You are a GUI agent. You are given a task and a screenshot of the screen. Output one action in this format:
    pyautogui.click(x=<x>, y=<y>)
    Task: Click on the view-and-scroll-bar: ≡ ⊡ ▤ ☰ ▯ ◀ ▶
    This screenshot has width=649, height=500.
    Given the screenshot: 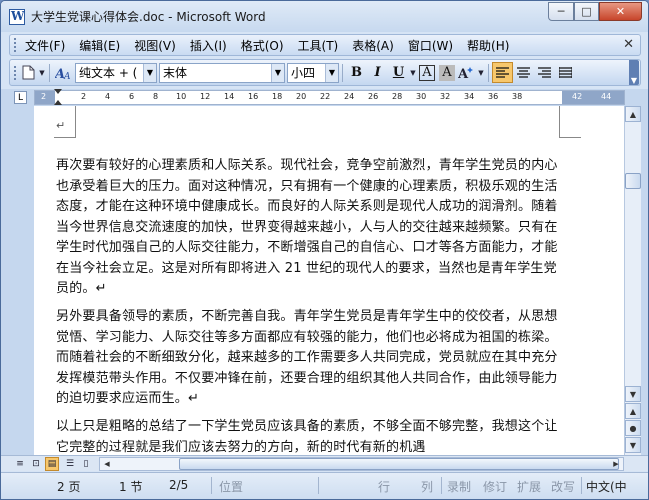 What is the action you would take?
    pyautogui.click(x=324, y=463)
    